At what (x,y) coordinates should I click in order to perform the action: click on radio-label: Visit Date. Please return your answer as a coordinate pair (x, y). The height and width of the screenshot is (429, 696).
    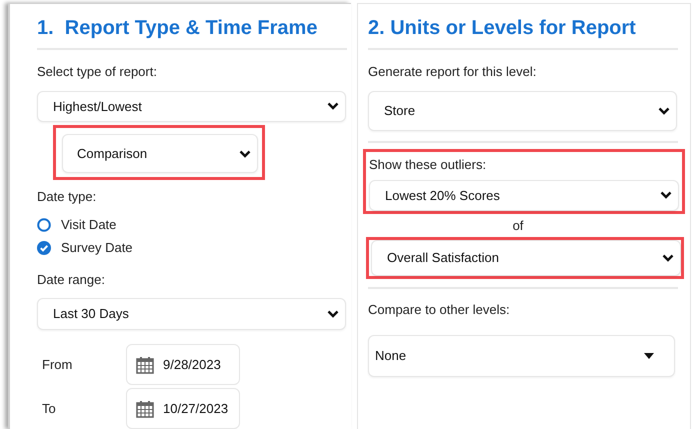
    Looking at the image, I should click on (88, 224).